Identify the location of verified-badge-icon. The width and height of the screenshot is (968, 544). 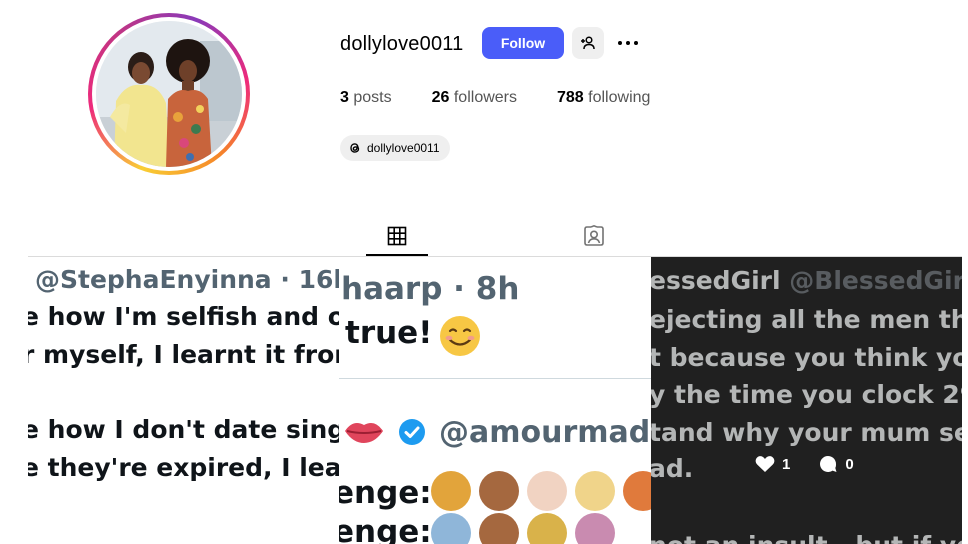
(412, 432).